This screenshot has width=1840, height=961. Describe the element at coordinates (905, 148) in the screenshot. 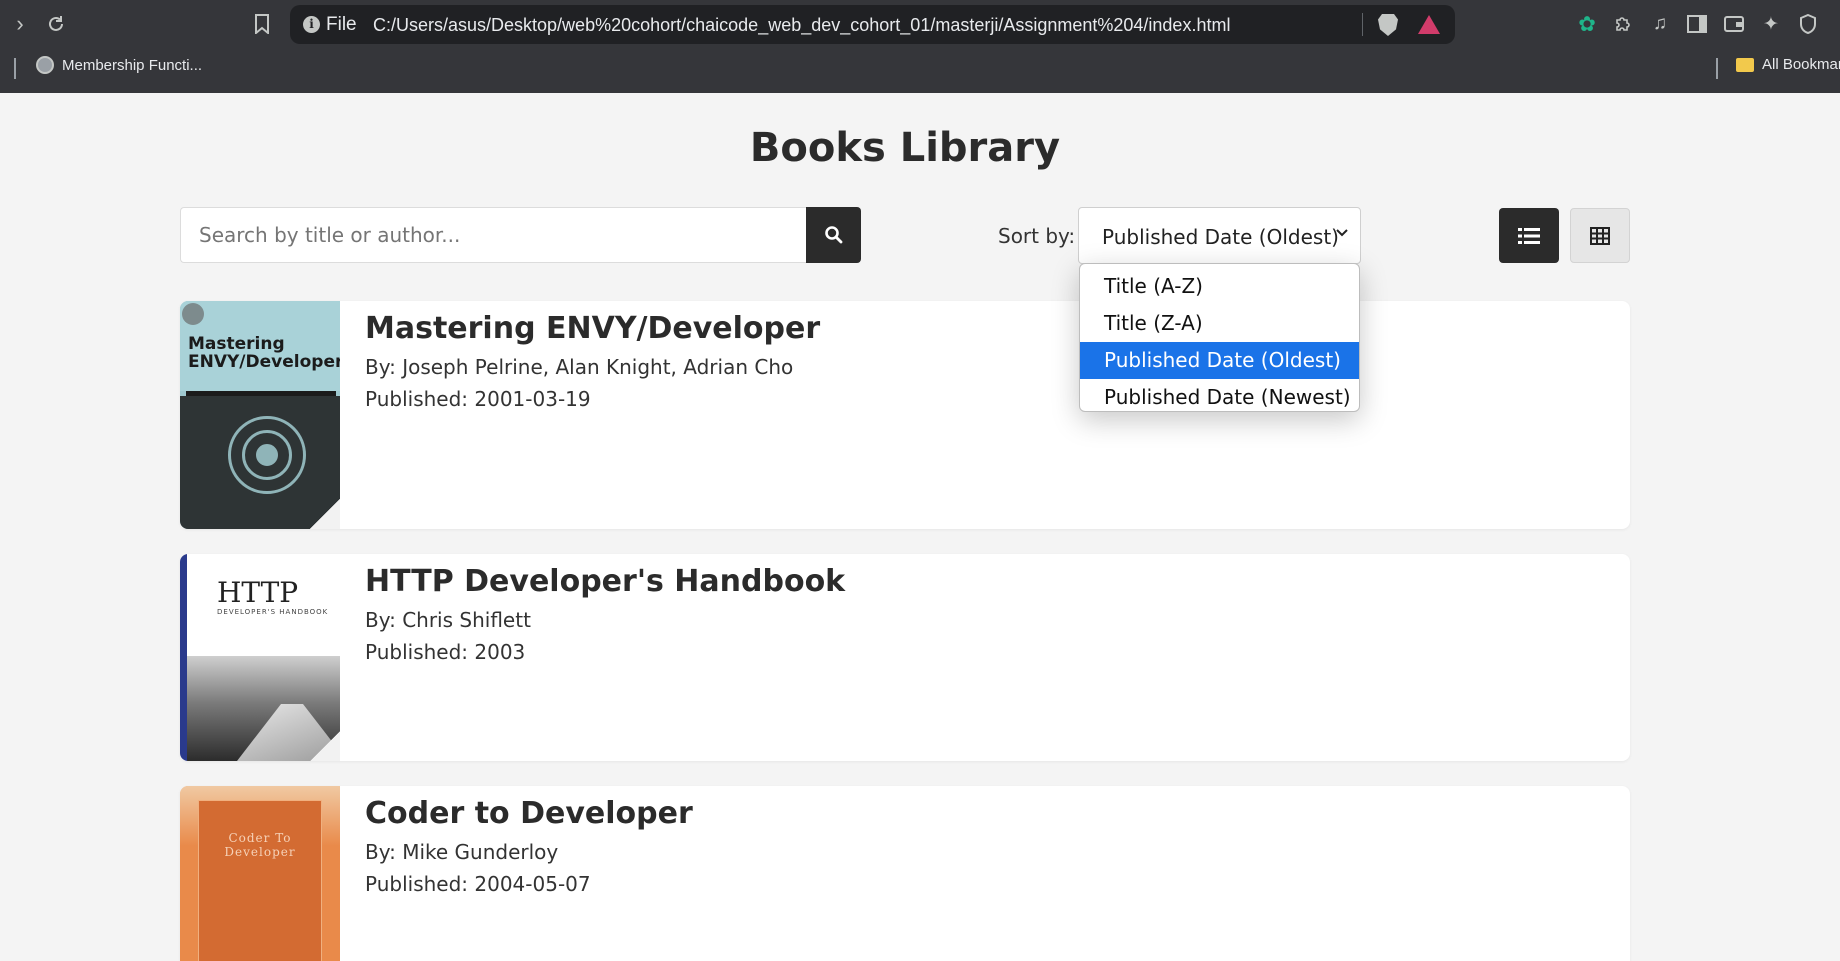

I see `page-title: Books Library` at that location.